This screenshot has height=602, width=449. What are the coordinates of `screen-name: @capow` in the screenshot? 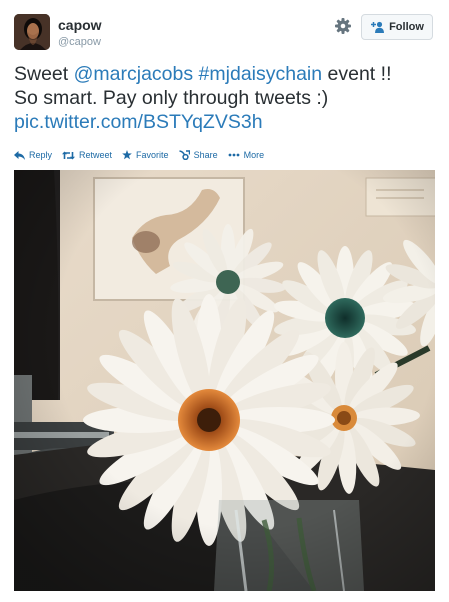 It's located at (79, 42).